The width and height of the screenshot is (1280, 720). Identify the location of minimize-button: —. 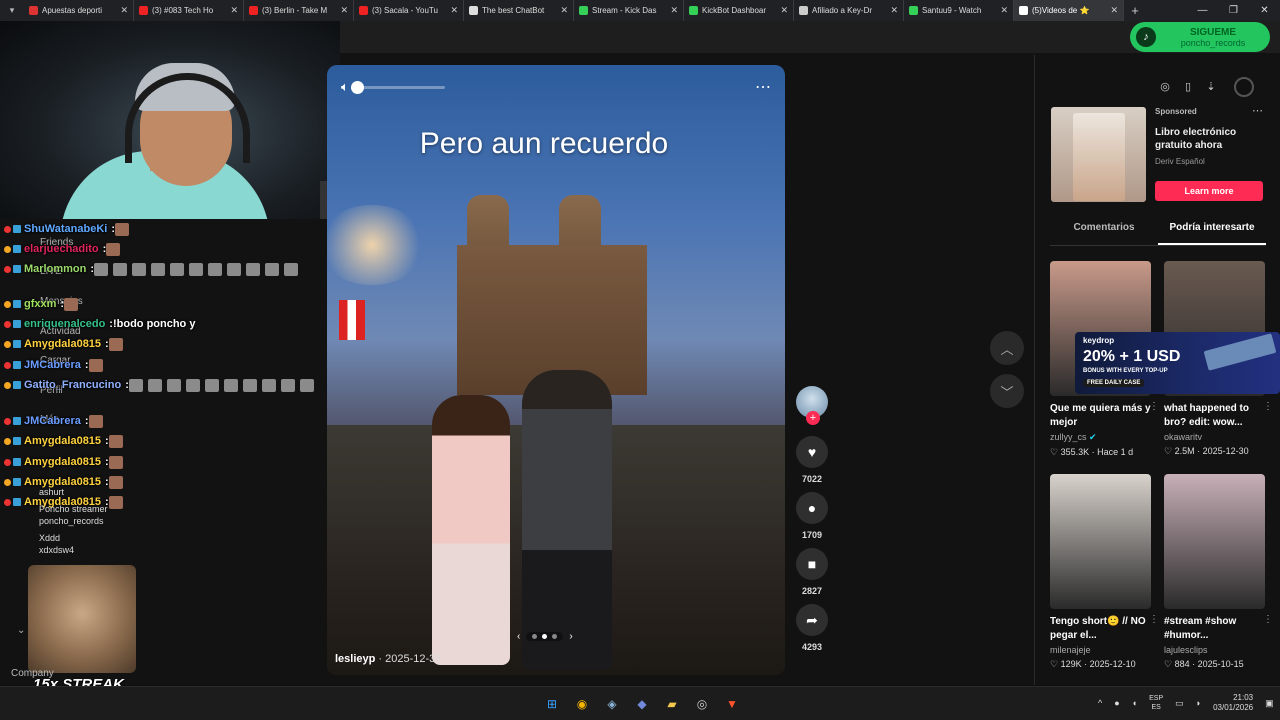
(1202, 10).